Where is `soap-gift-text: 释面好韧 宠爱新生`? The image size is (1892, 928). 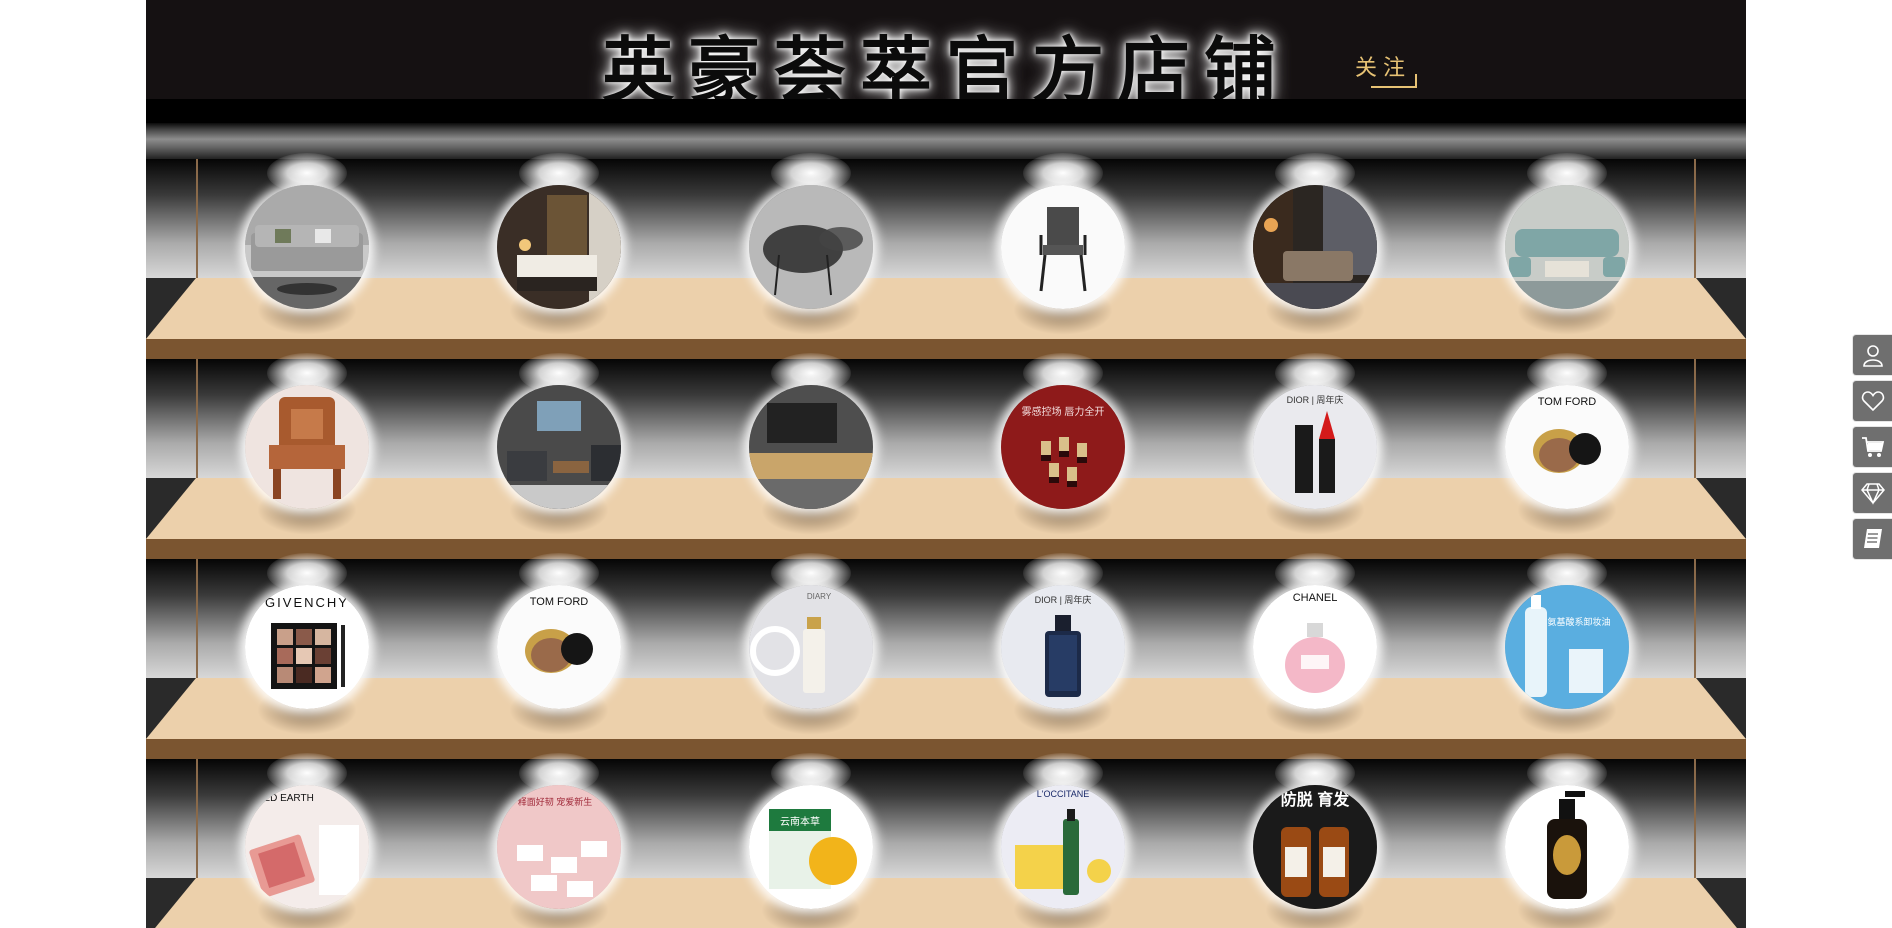
soap-gift-text: 释面好韧 宠爱新生 is located at coordinates (555, 801).